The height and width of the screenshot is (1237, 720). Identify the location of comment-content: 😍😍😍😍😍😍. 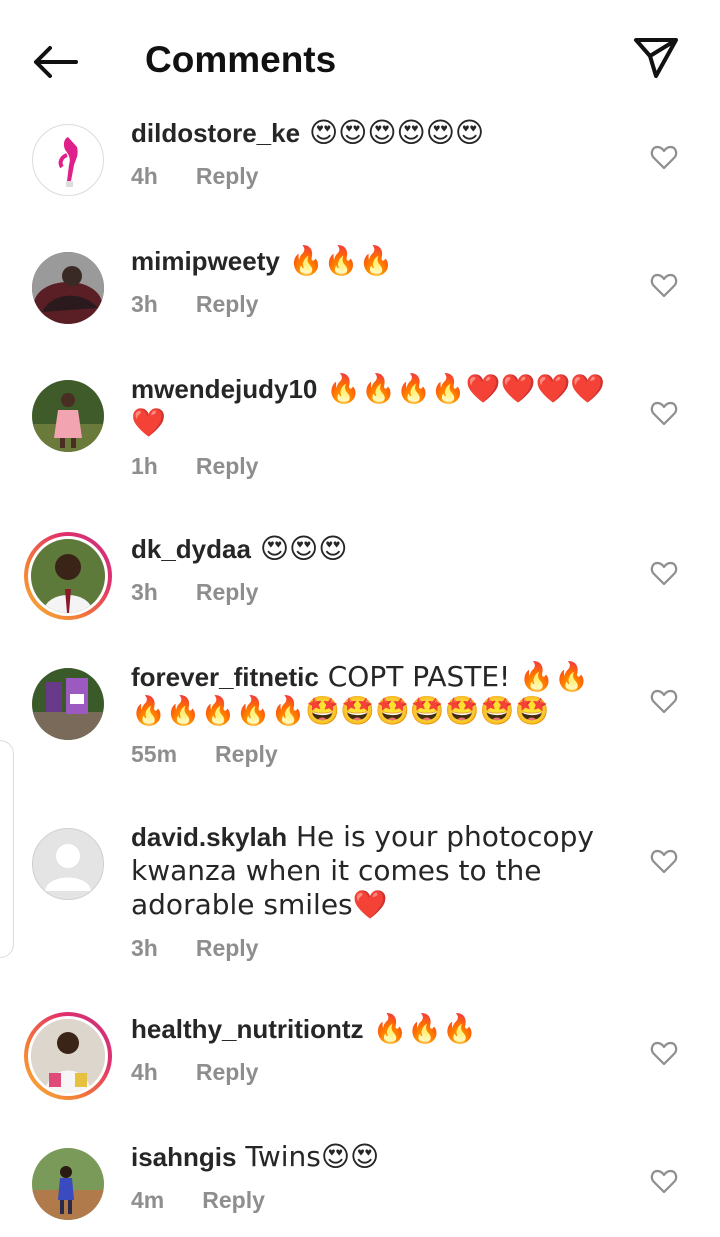
(392, 132).